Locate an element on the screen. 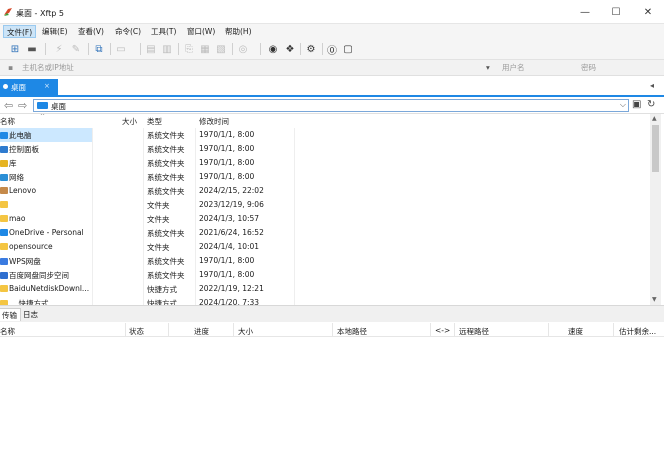 The width and height of the screenshot is (664, 475). transfer-icon: ▭ is located at coordinates (121, 49).